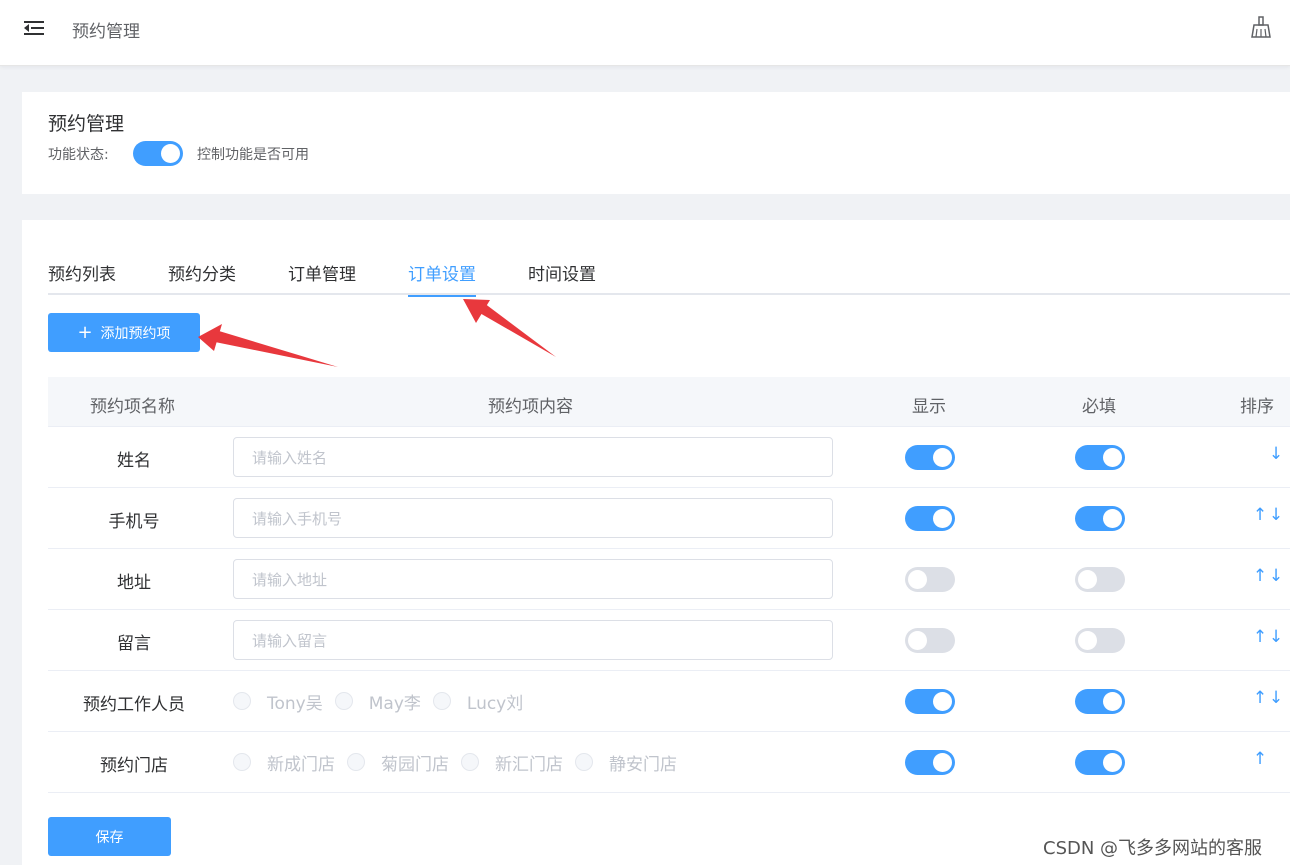  What do you see at coordinates (202, 277) in the screenshot?
I see `tab-reservation-category: 预约分类` at bounding box center [202, 277].